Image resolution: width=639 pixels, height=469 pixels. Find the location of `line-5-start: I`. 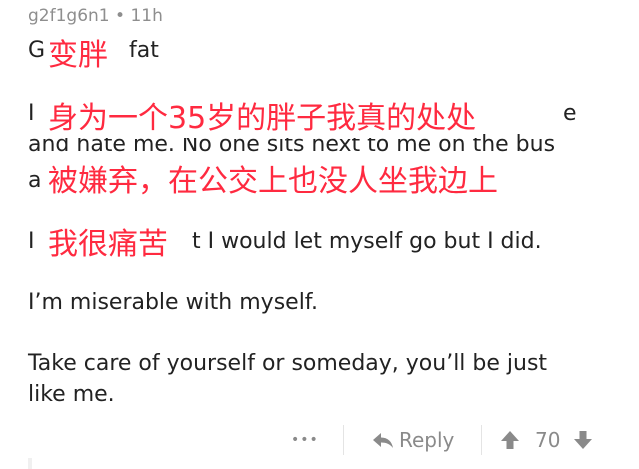

line-5-start: I is located at coordinates (31, 241).